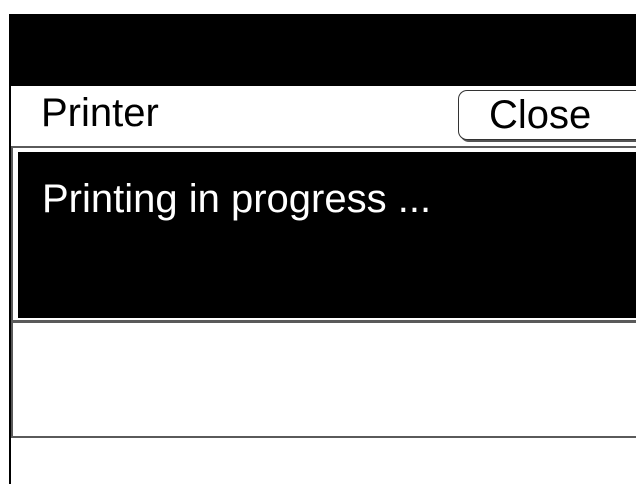  What do you see at coordinates (100, 113) in the screenshot?
I see `dialog-title: Printer` at bounding box center [100, 113].